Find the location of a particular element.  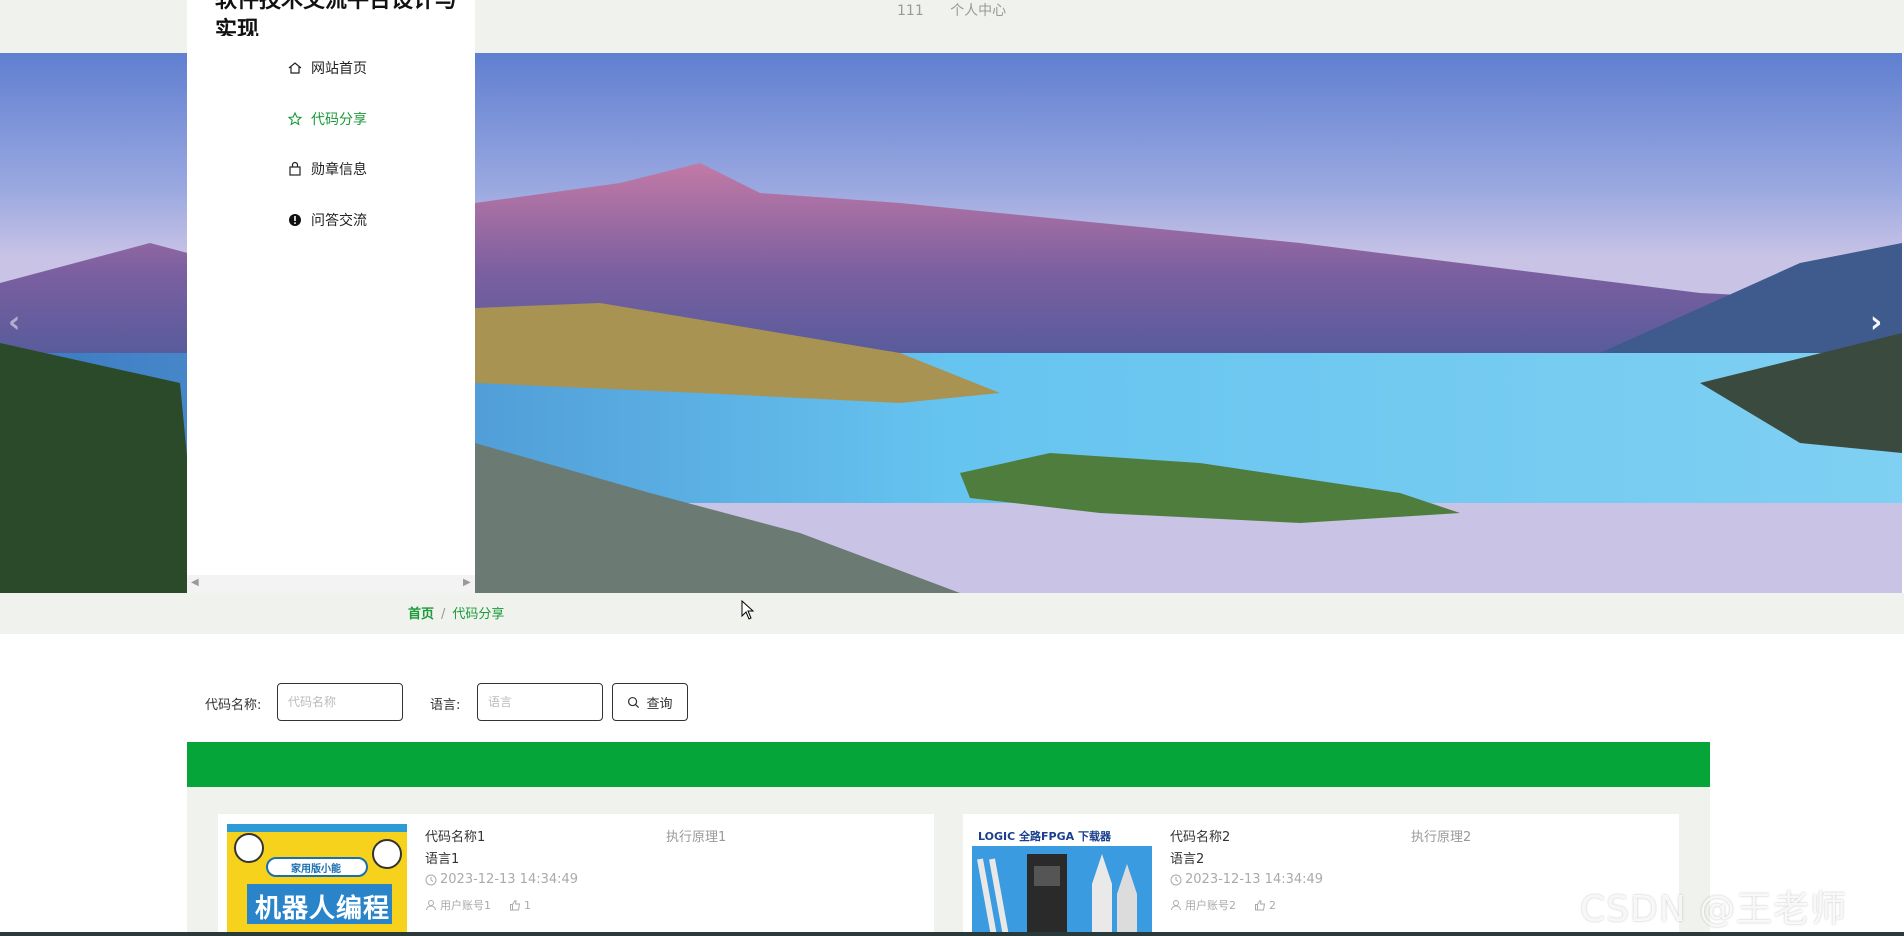

code-principle: 执行原理2 is located at coordinates (1441, 837).